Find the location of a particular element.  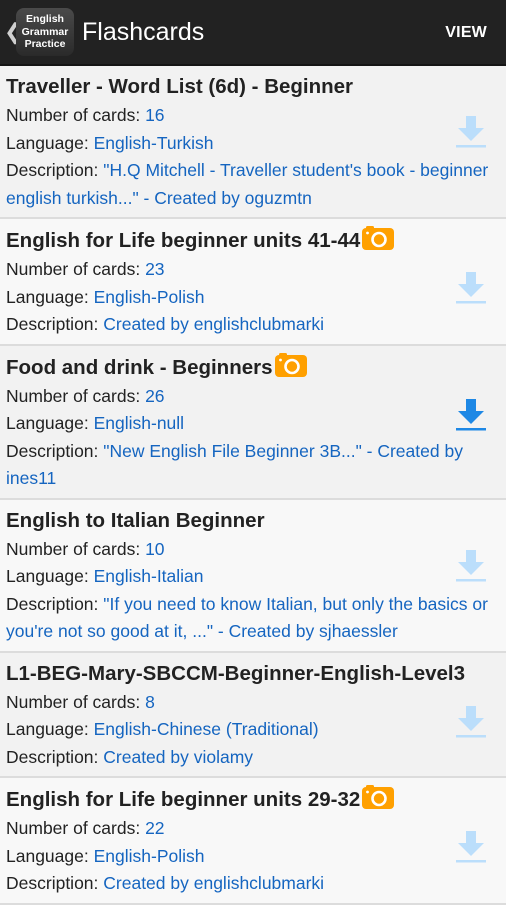

description-value: Created by violamy is located at coordinates (178, 756).